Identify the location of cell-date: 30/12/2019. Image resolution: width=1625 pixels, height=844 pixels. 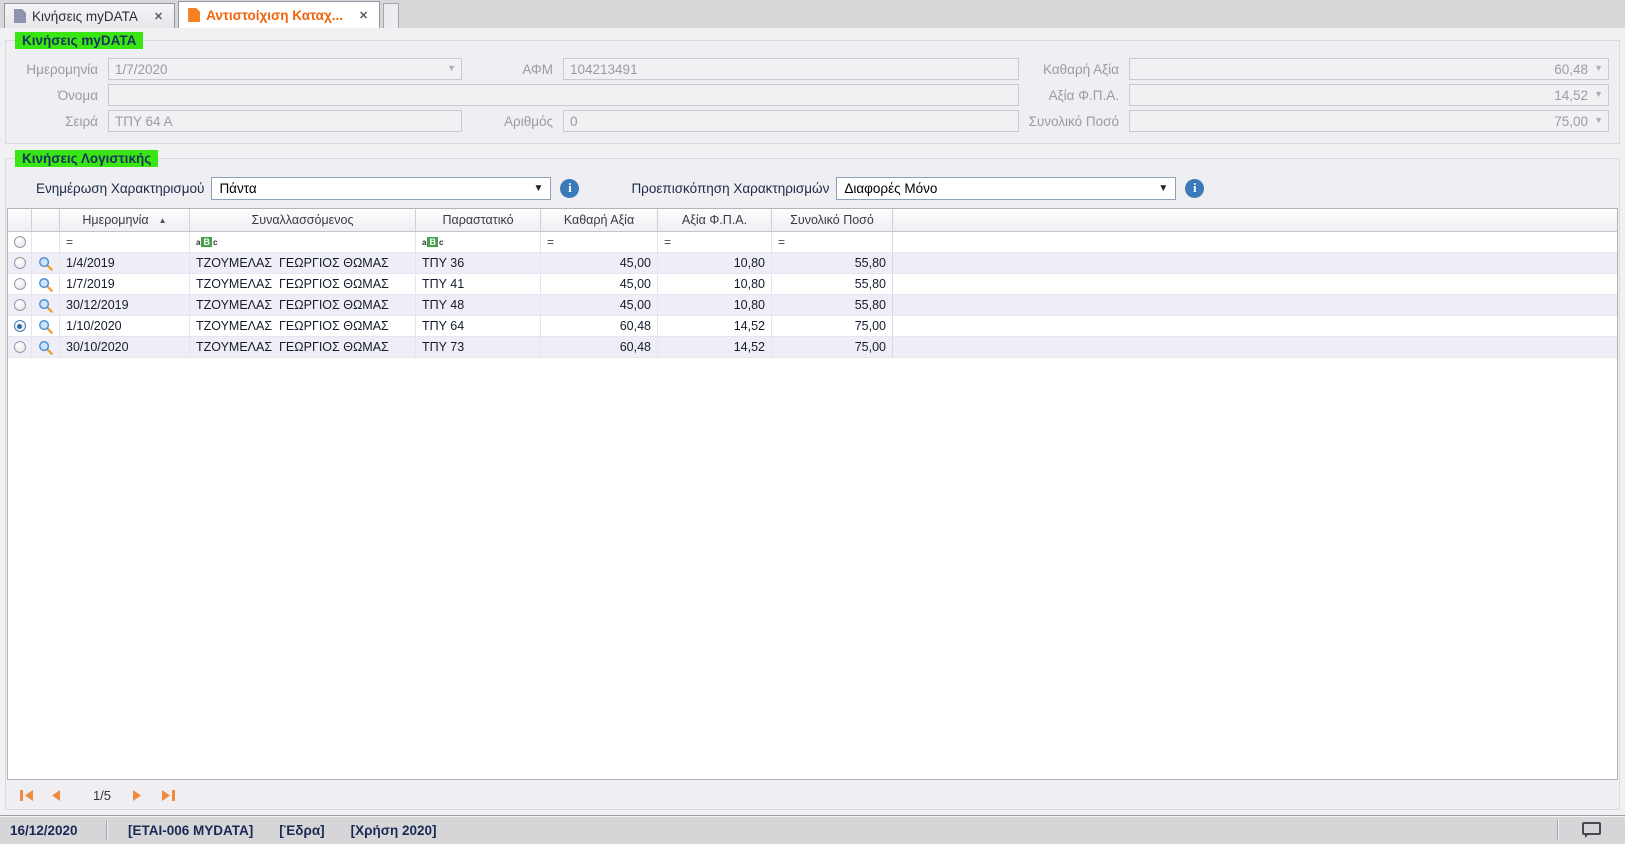
(125, 305).